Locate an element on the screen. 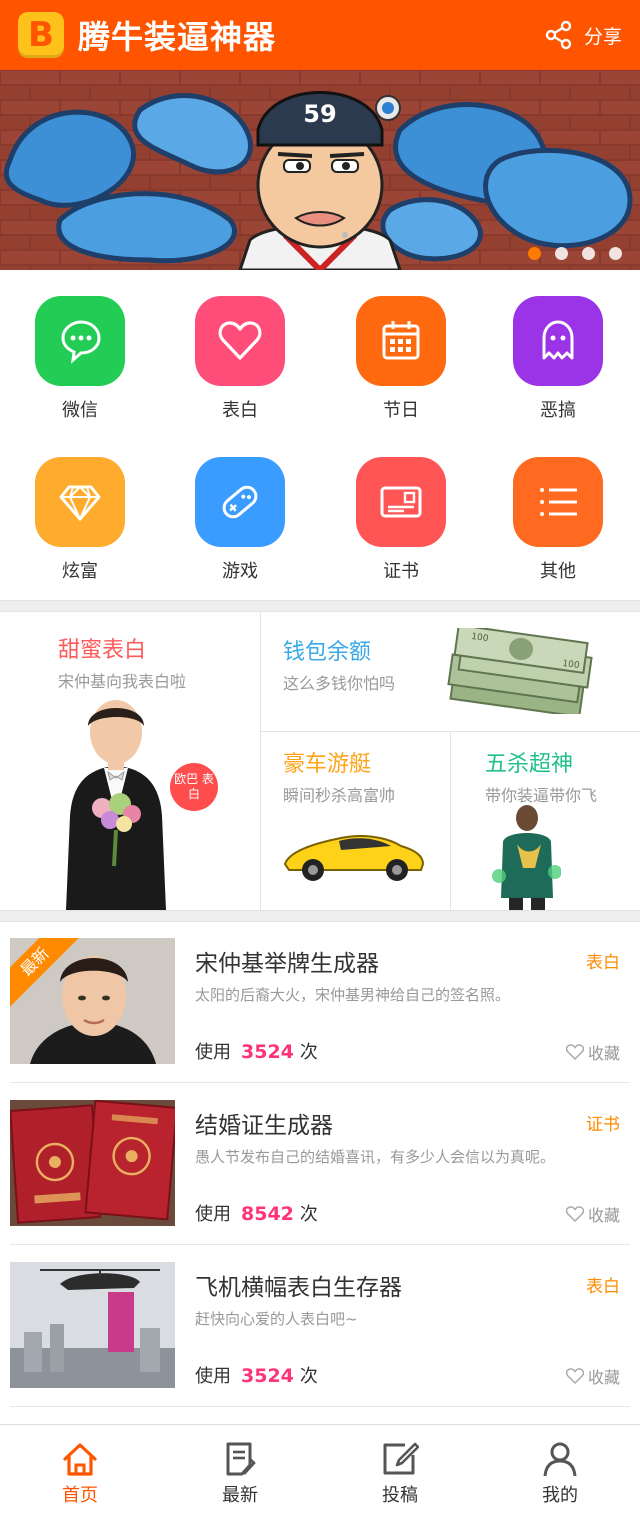  confession-badge: 欧巴 表白 is located at coordinates (194, 787).